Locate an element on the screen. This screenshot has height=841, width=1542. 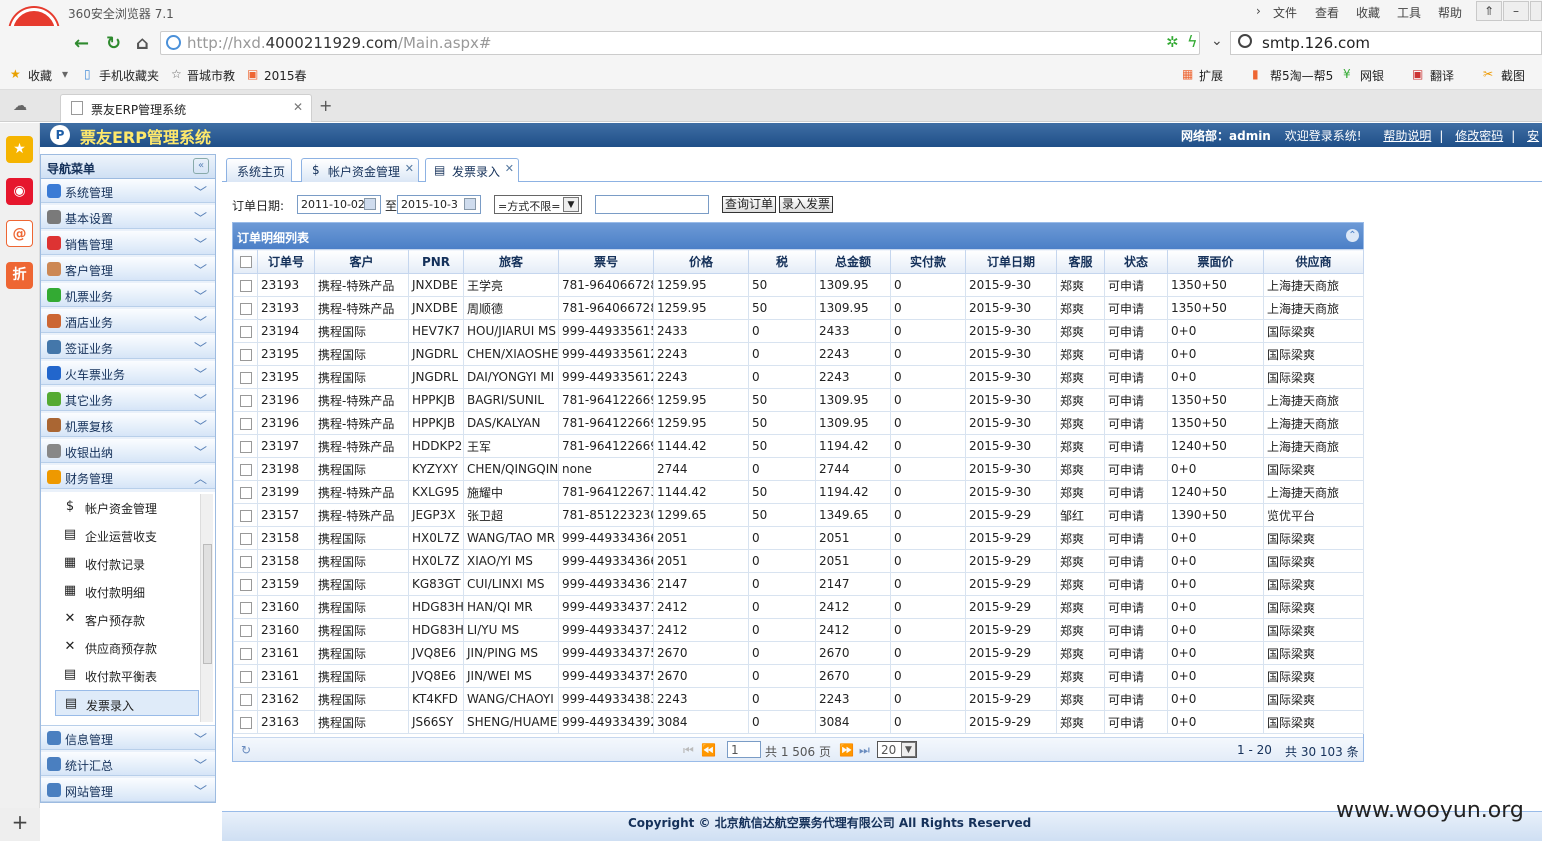
bookmark-favorites: 收藏 is located at coordinates (40, 75).